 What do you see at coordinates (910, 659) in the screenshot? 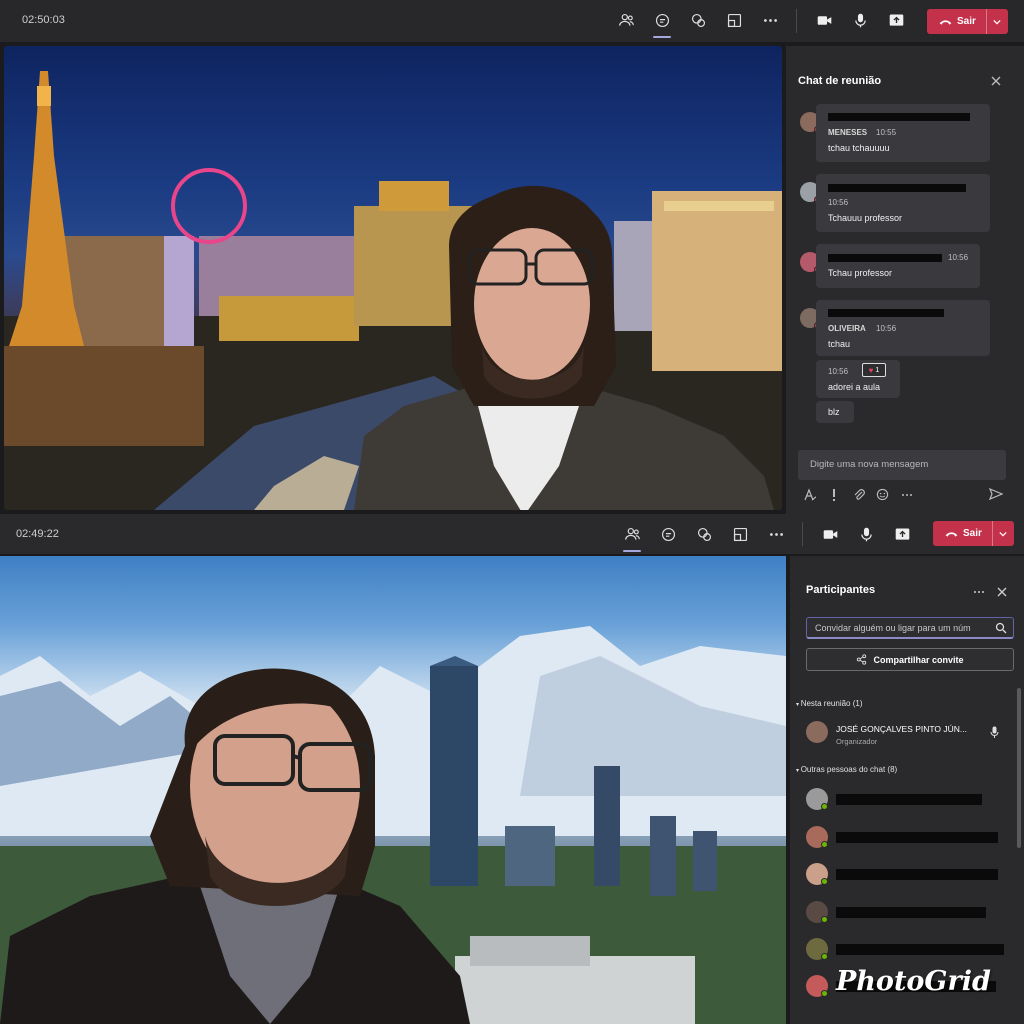
I see `share-invite-button: Compartilhar convite` at bounding box center [910, 659].